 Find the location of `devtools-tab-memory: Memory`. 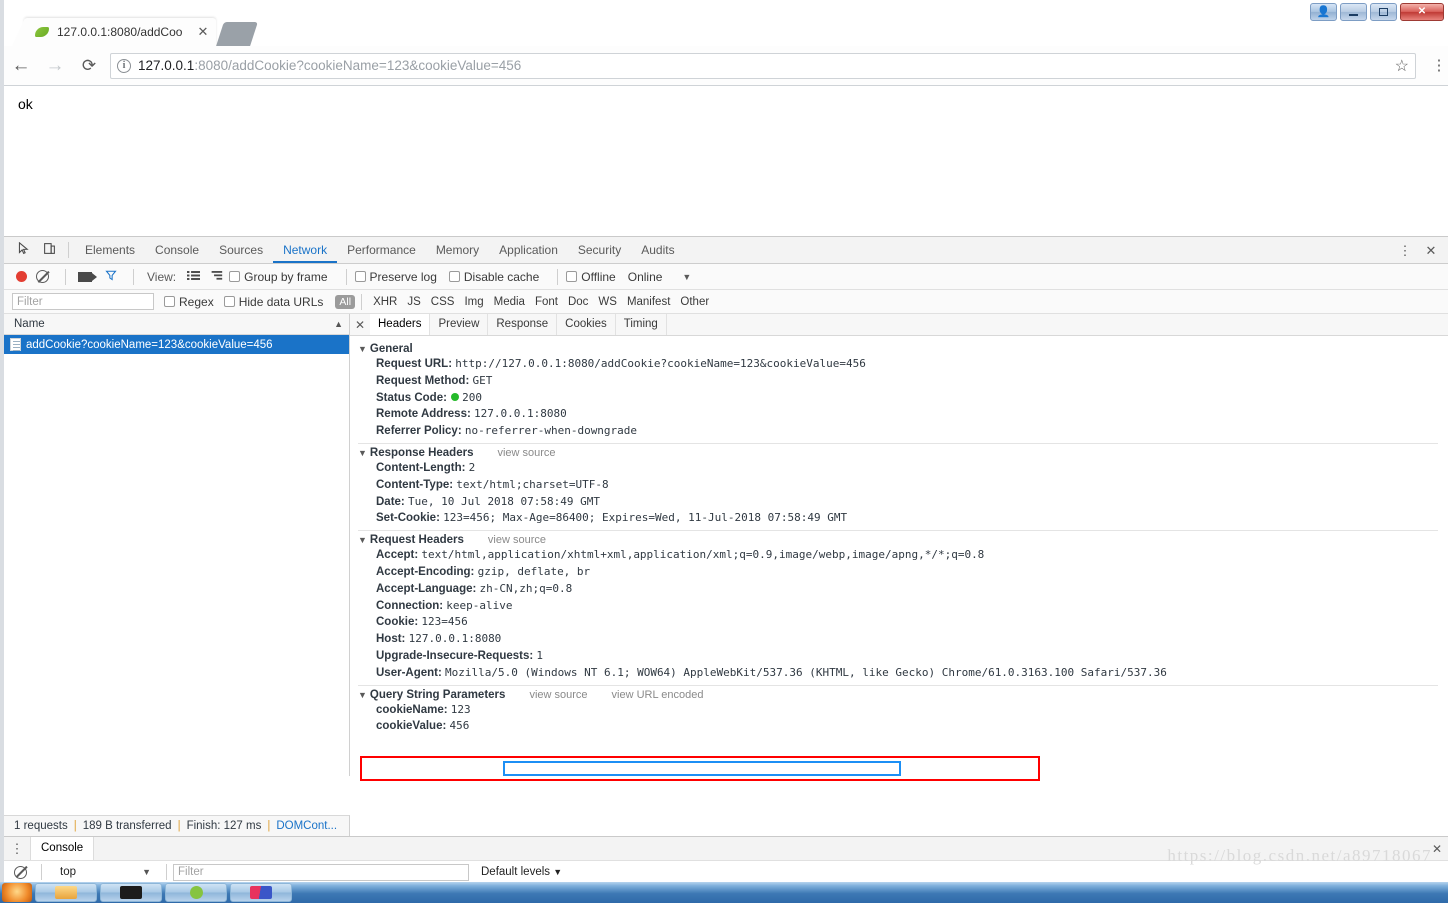

devtools-tab-memory: Memory is located at coordinates (457, 250).